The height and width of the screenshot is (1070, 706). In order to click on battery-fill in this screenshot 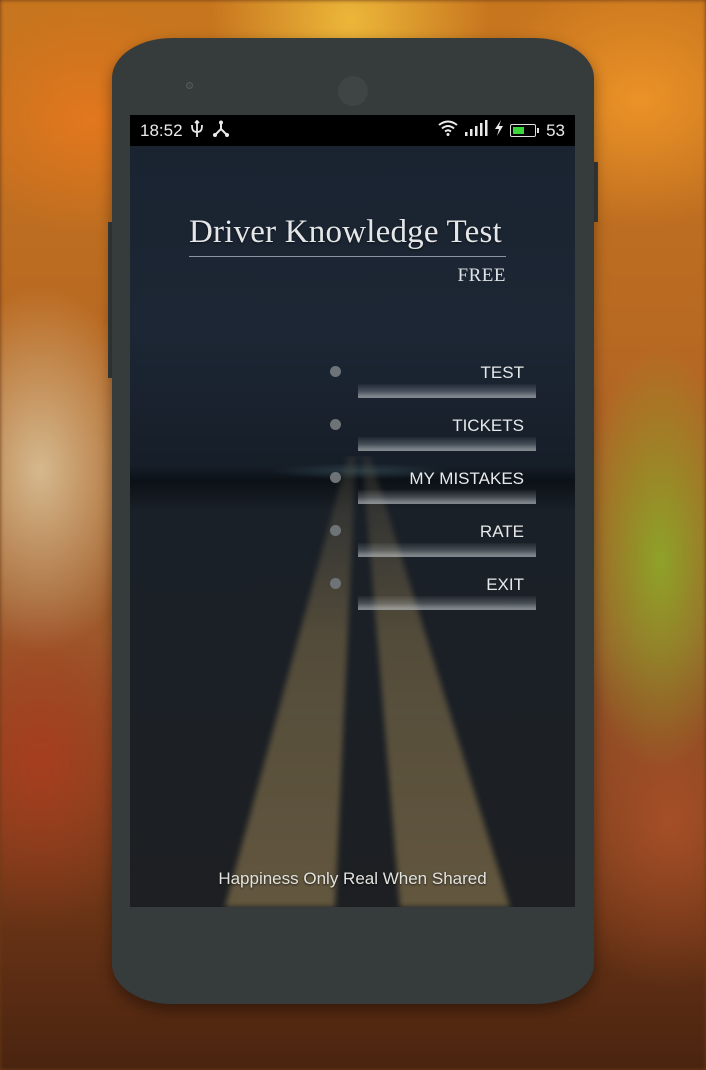, I will do `click(518, 130)`.